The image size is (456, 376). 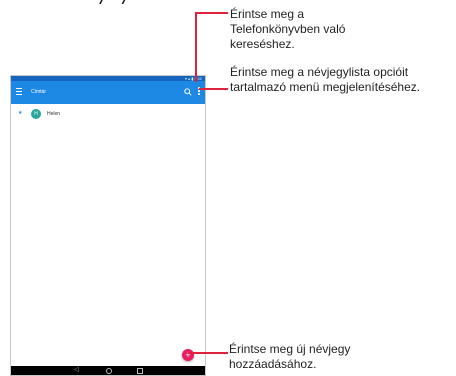 What do you see at coordinates (108, 92) in the screenshot?
I see `app-bar: Címtár` at bounding box center [108, 92].